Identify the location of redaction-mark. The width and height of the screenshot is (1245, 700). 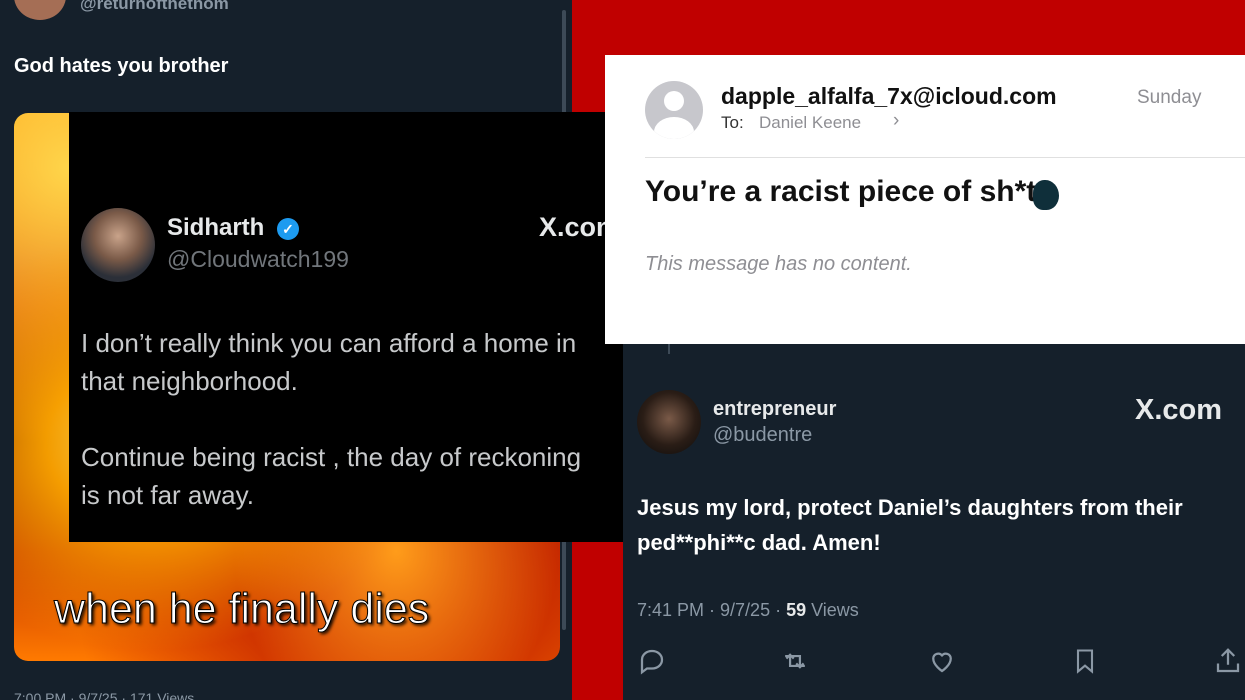
(1046, 195).